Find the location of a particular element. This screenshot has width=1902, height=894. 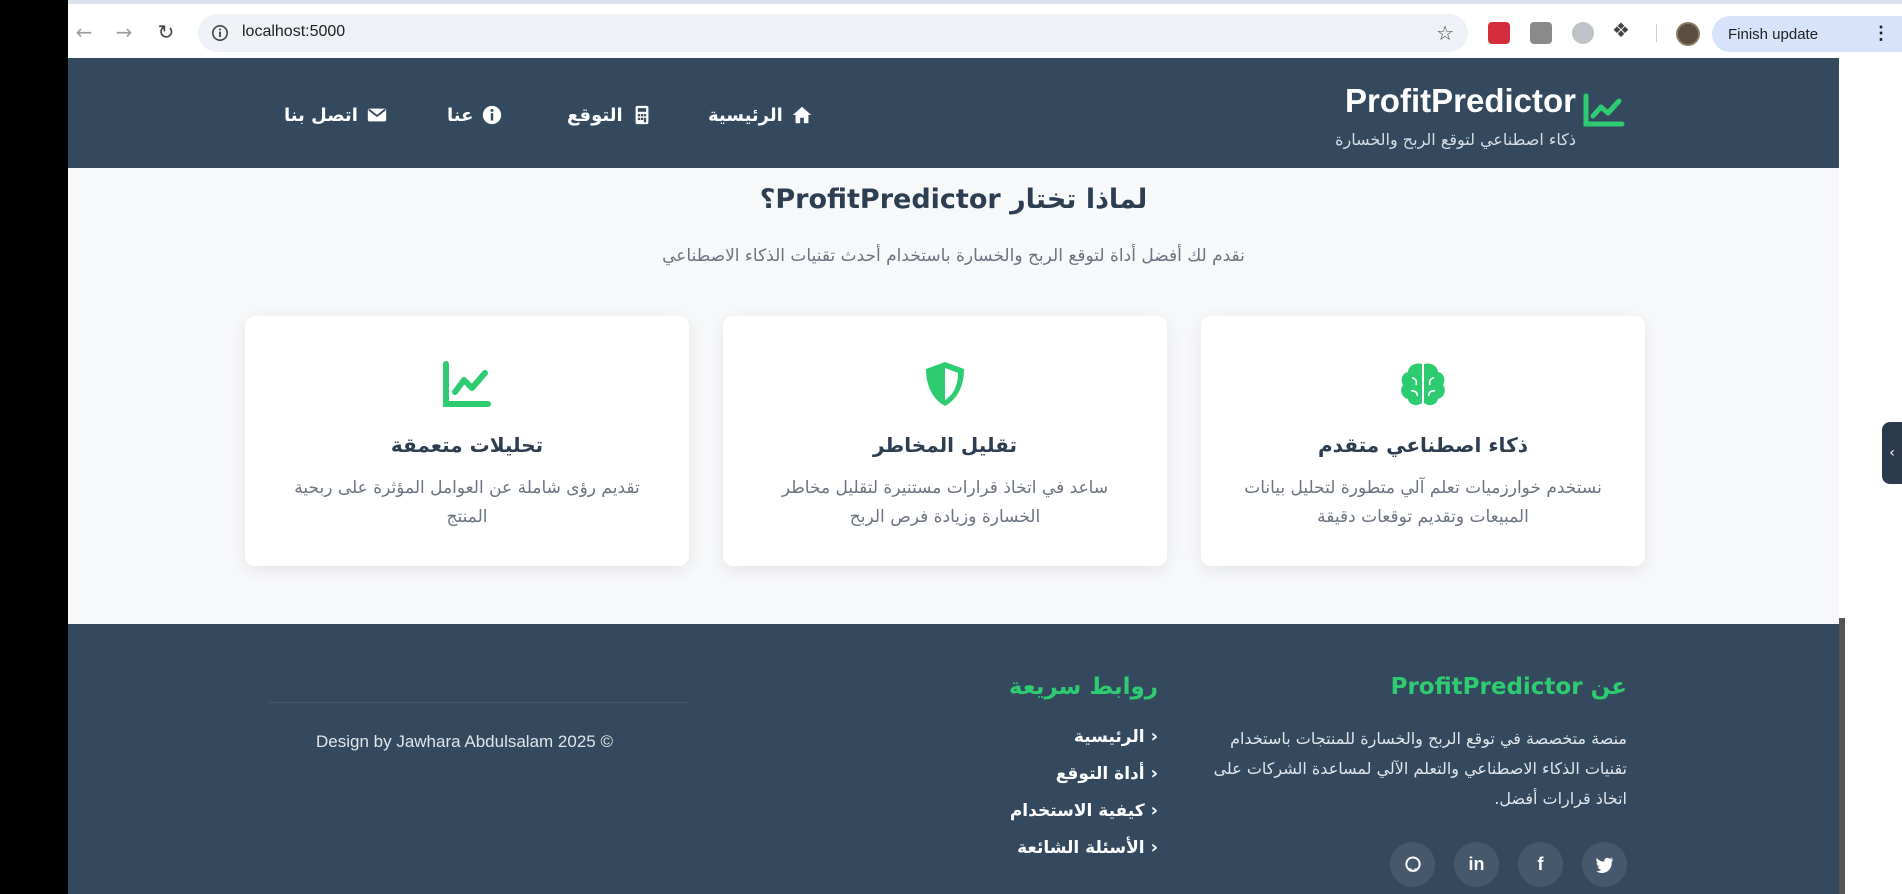

scrollbar-thumb is located at coordinates (1842, 756).